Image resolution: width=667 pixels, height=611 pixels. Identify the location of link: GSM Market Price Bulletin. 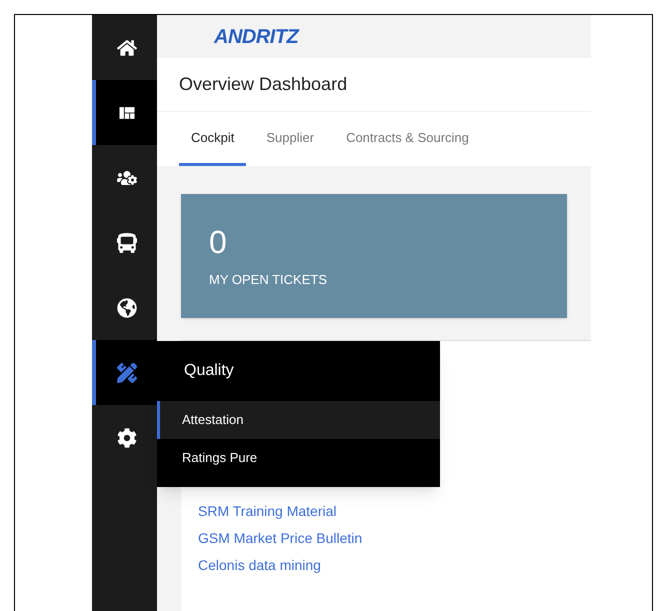
(280, 538).